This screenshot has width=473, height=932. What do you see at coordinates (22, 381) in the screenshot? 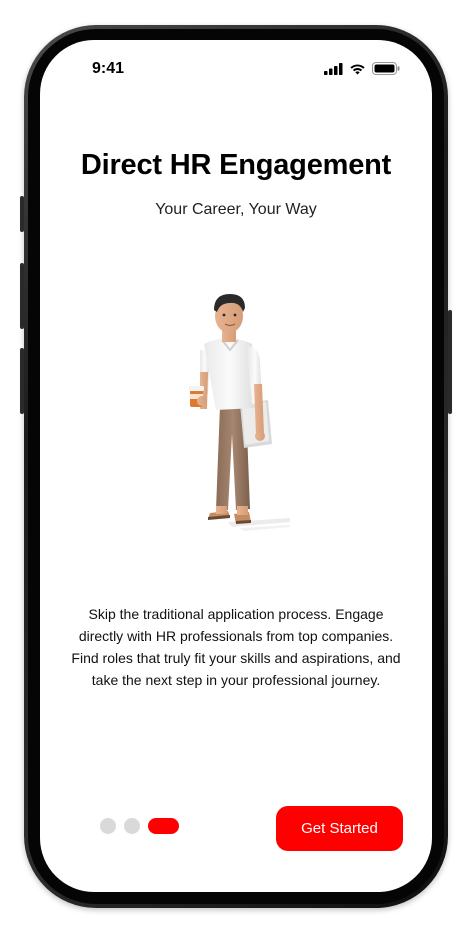
I see `volume-down-button` at bounding box center [22, 381].